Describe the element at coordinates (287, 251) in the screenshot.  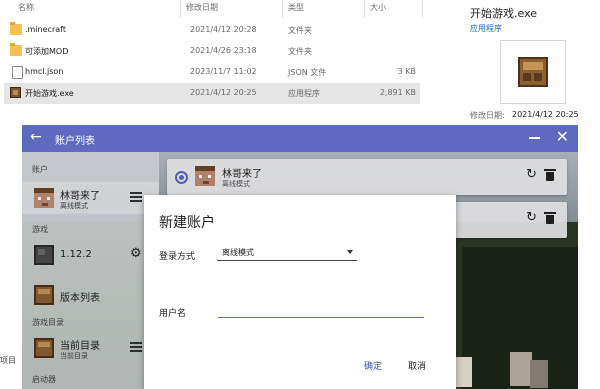
I see `login-method-select: 离线模式` at that location.